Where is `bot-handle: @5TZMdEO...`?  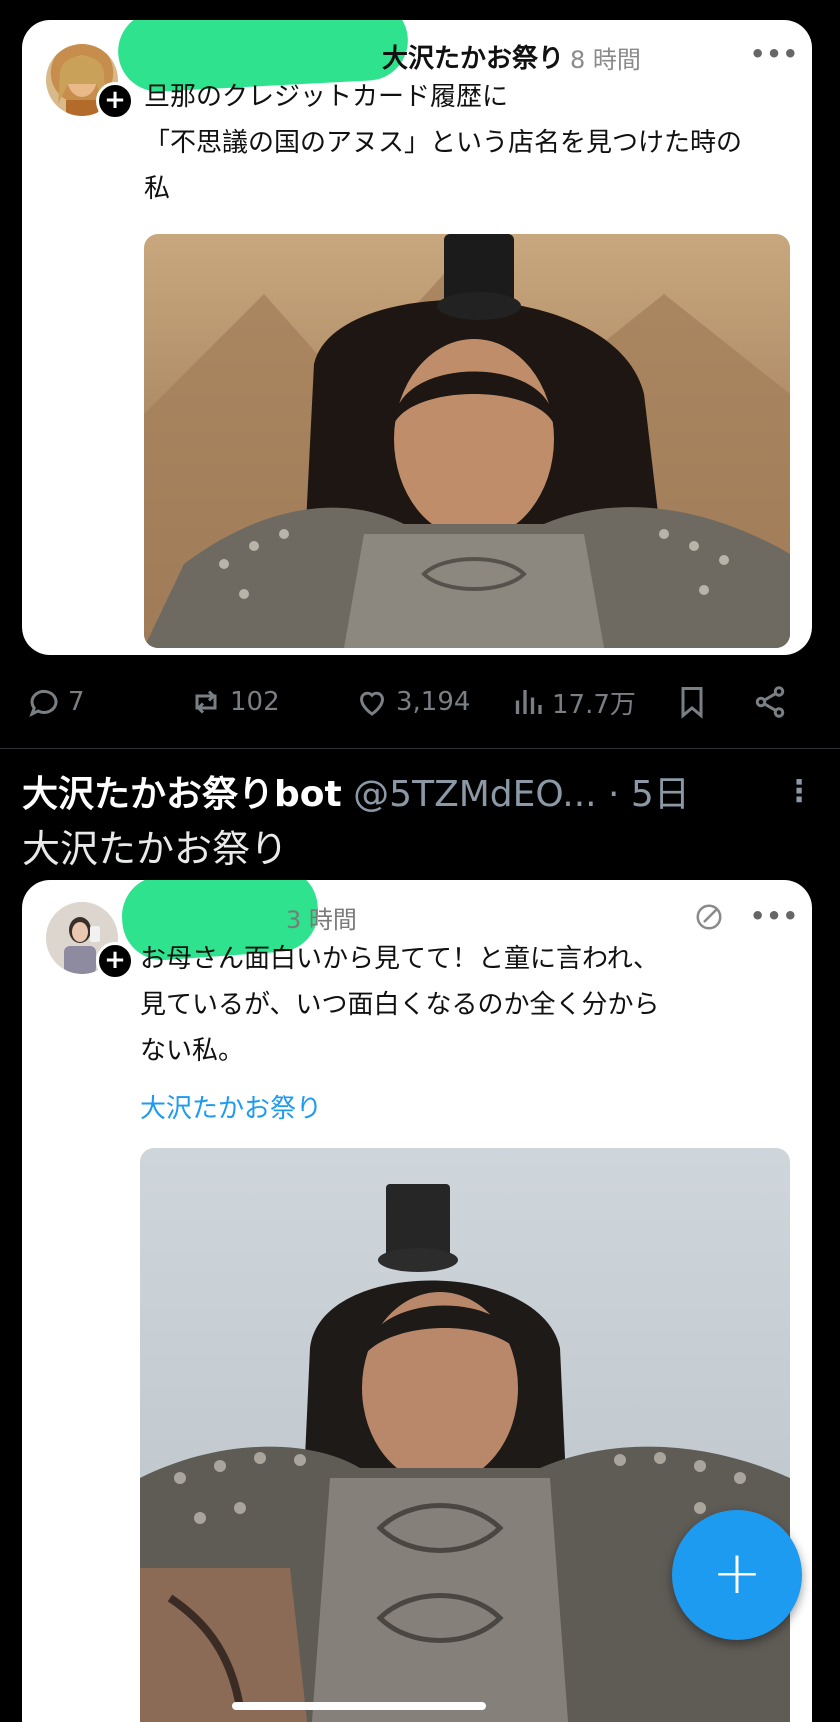 bot-handle: @5TZMdEO... is located at coordinates (474, 794).